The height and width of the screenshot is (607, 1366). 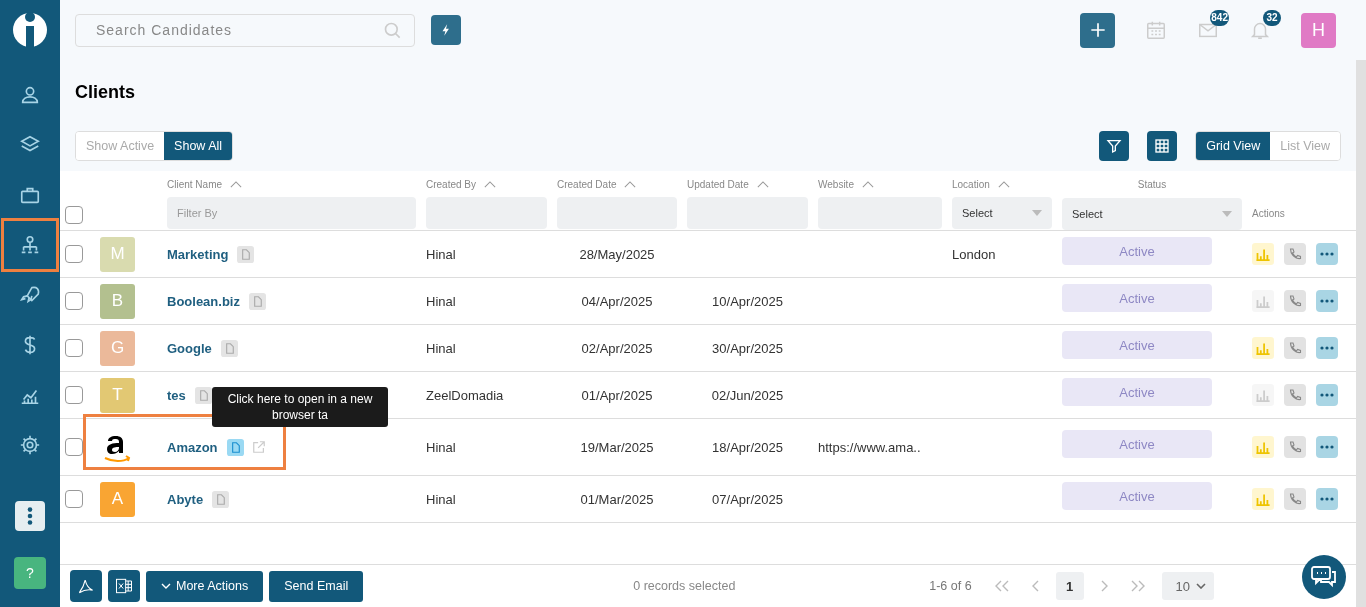 I want to click on created-date-cell: 01/Apr/2025, so click(x=617, y=395).